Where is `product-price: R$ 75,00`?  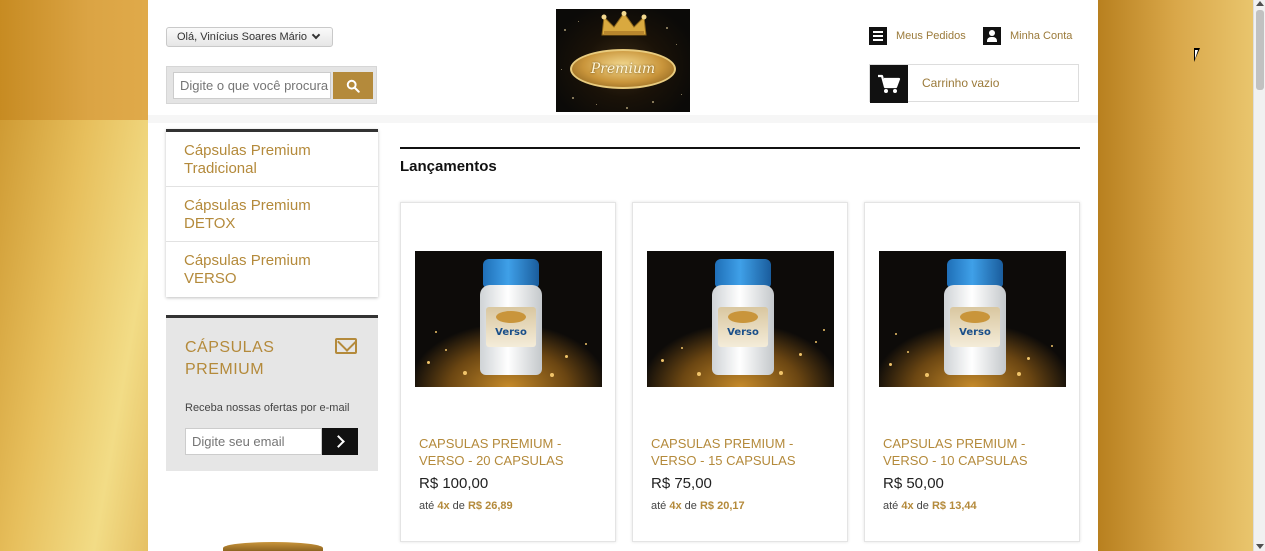
product-price: R$ 75,00 is located at coordinates (681, 483).